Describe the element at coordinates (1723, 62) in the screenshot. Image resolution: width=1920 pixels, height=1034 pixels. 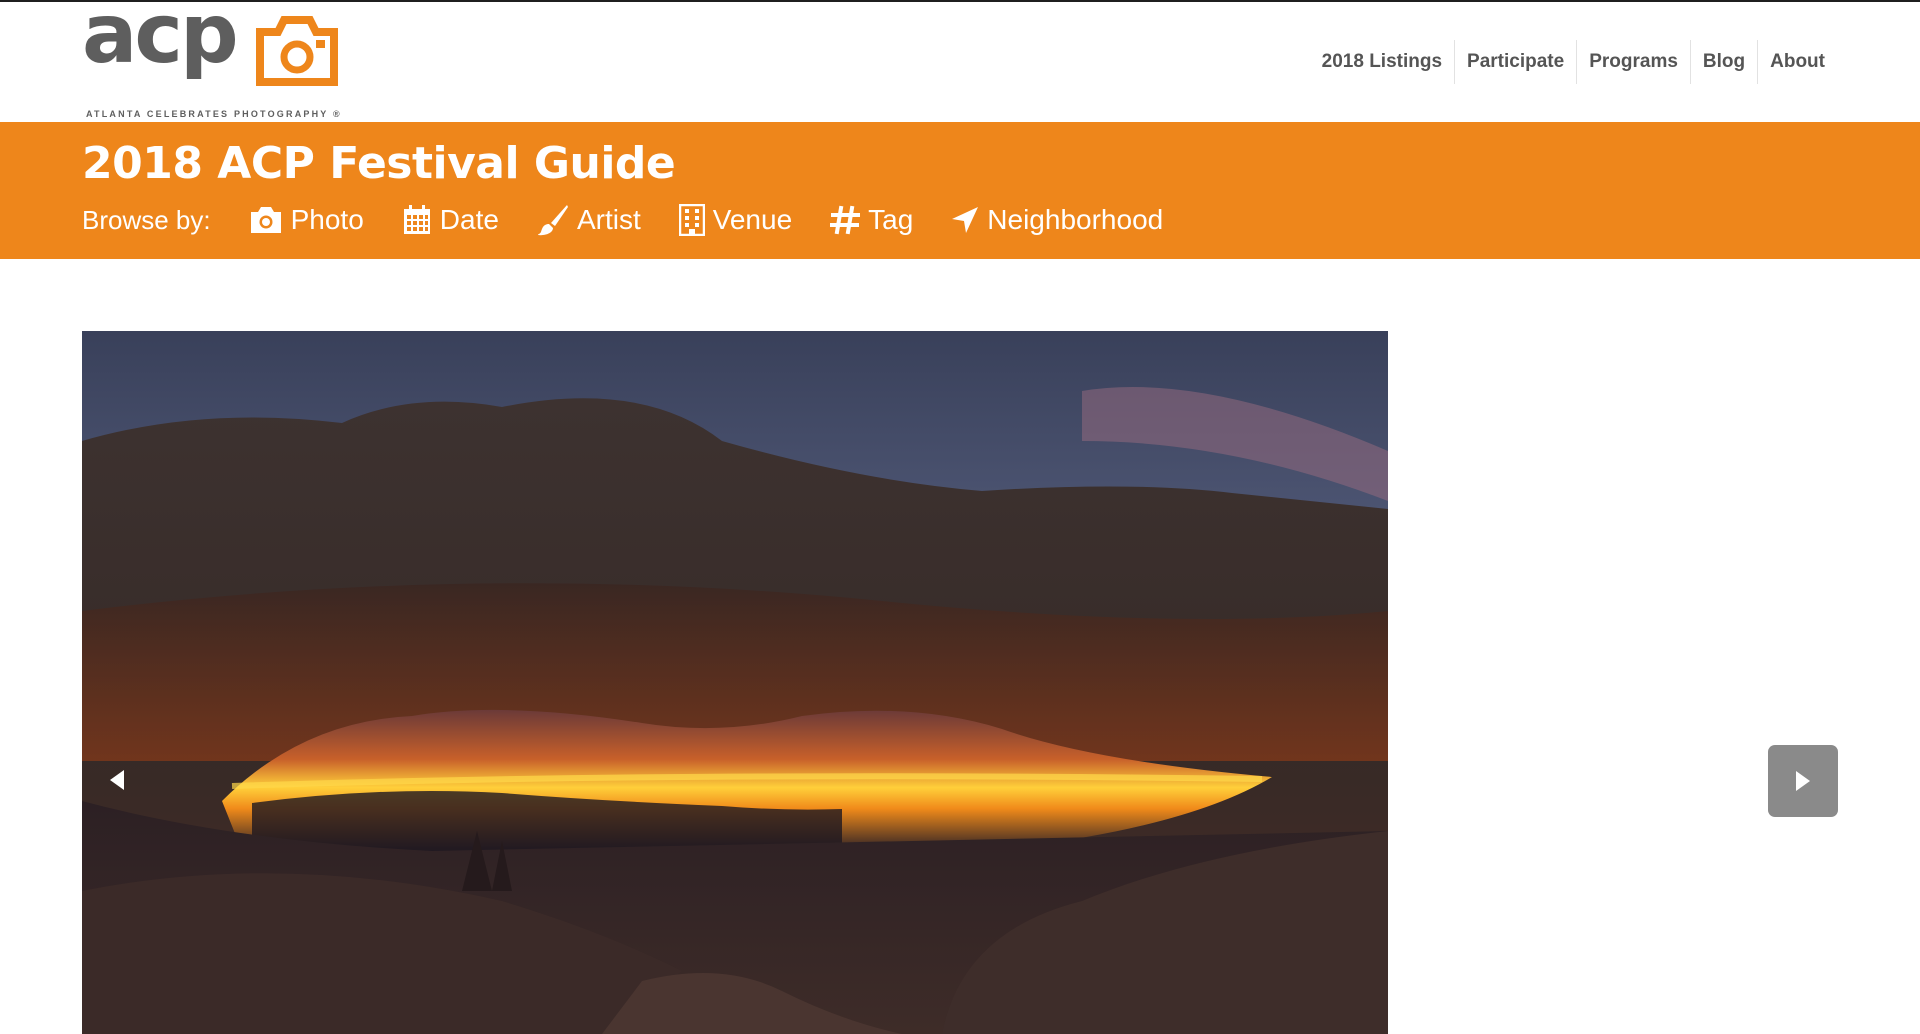
I see `nav-blog: Blog` at that location.